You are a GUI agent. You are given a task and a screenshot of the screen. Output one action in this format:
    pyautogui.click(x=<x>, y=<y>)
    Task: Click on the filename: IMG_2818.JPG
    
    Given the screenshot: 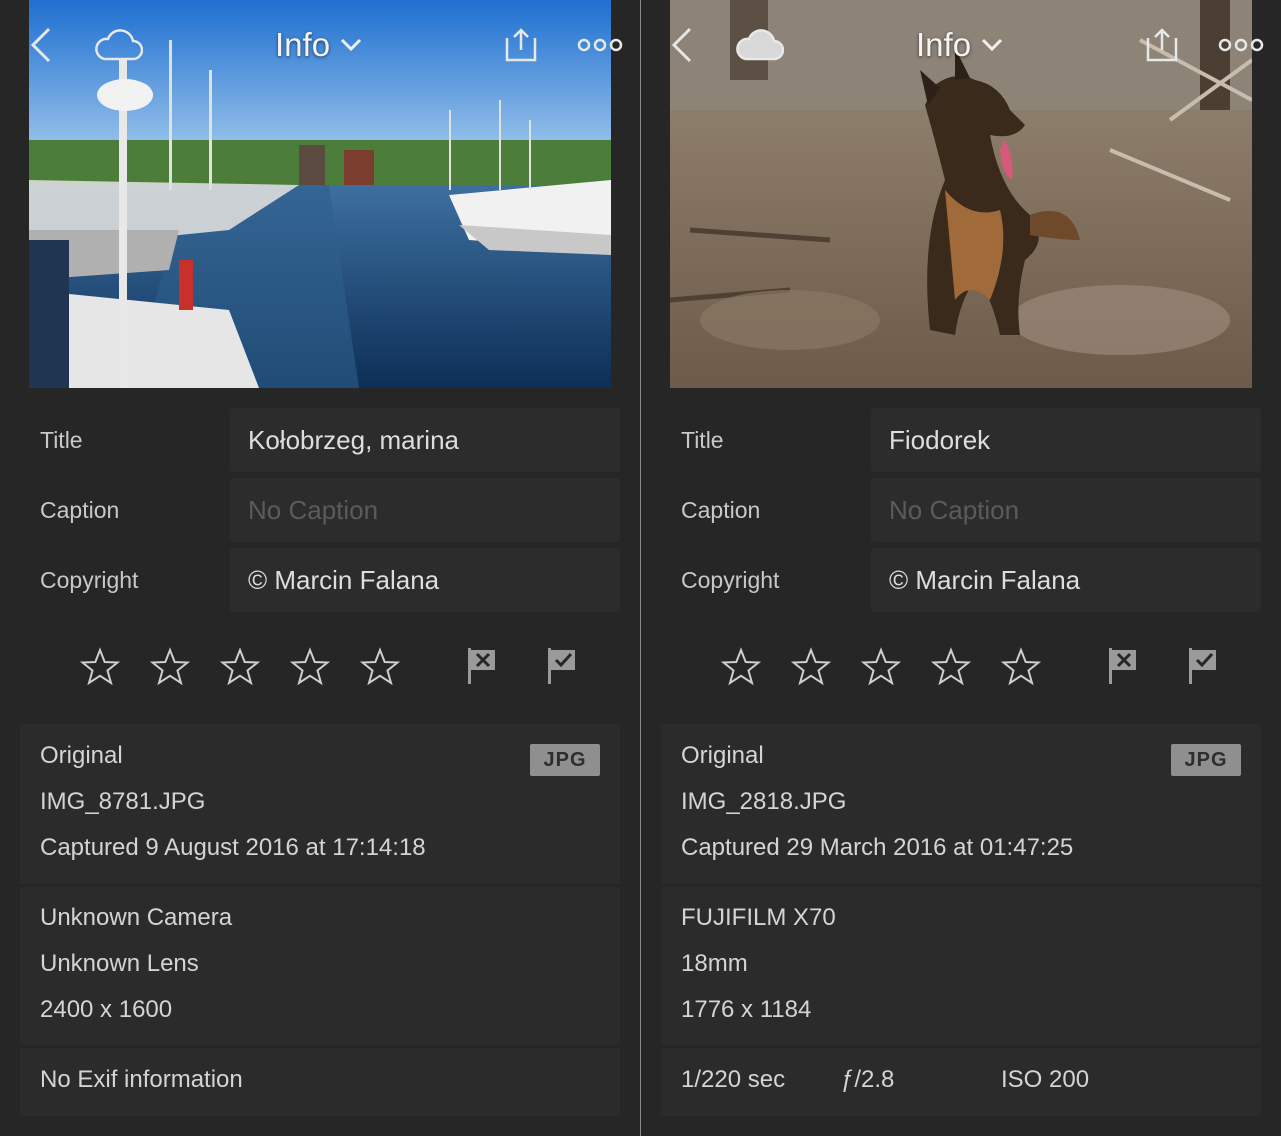 What is the action you would take?
    pyautogui.click(x=764, y=801)
    